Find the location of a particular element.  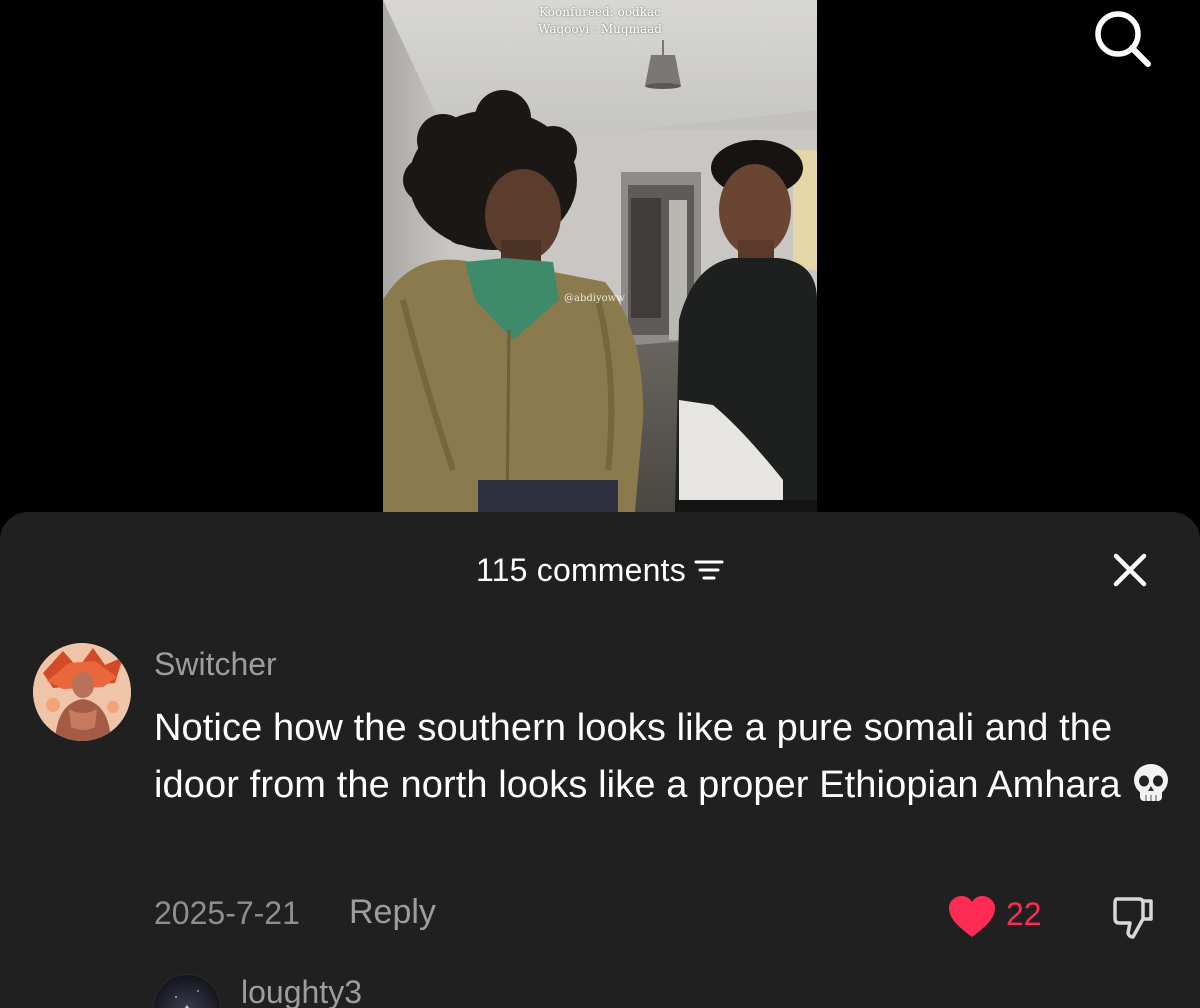

search-button is located at coordinates (1123, 39).